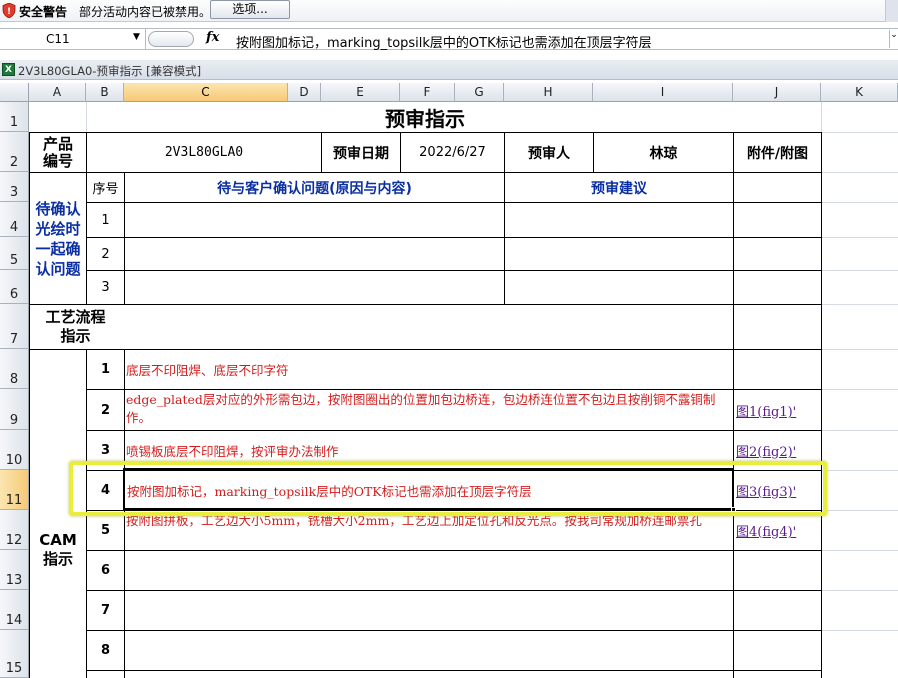 The image size is (898, 678). Describe the element at coordinates (444, 41) in the screenshot. I see `formula-content: 按附图加标记，marking_topsilk层中的OTK标记也需添加在顶层字符层` at that location.